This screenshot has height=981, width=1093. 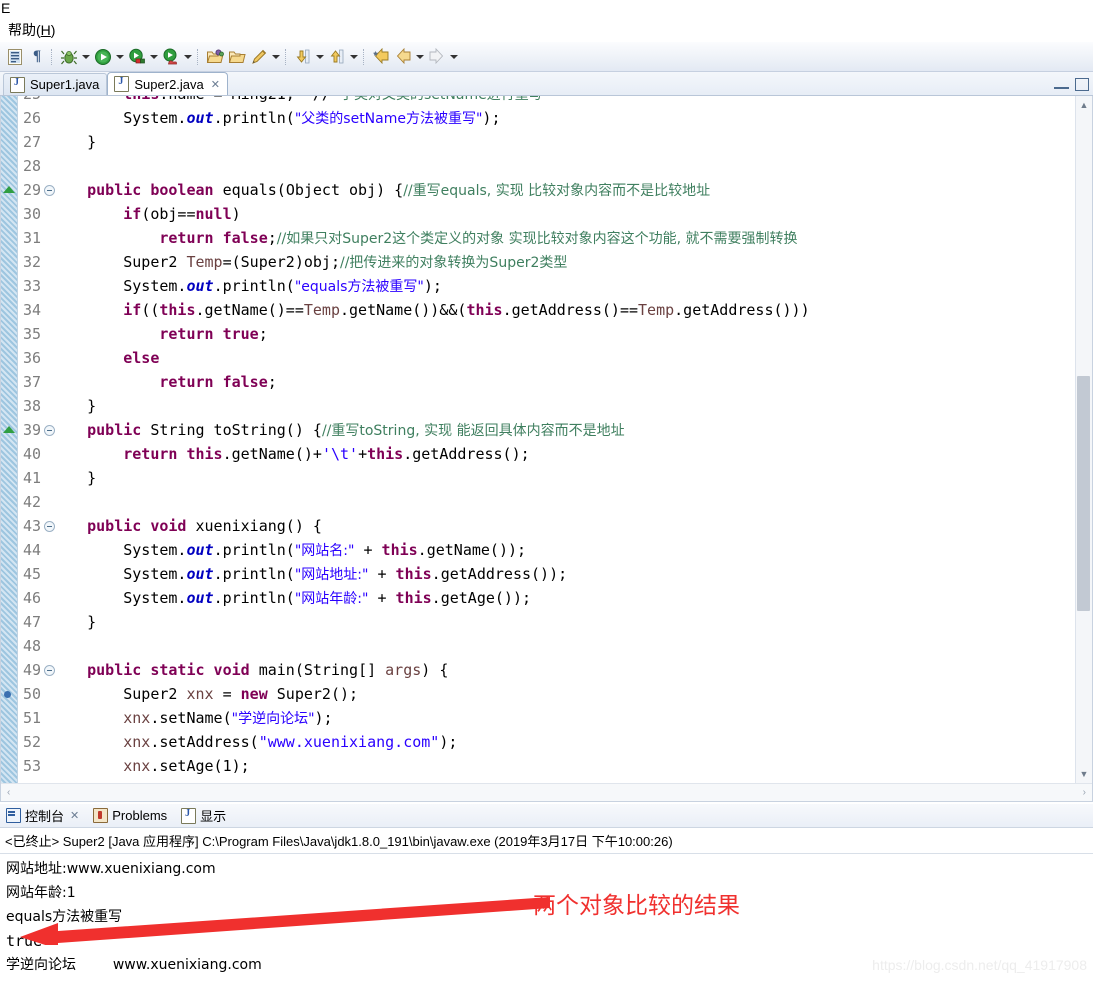 What do you see at coordinates (1084, 792) in the screenshot?
I see `scroll-right-icon: ›` at bounding box center [1084, 792].